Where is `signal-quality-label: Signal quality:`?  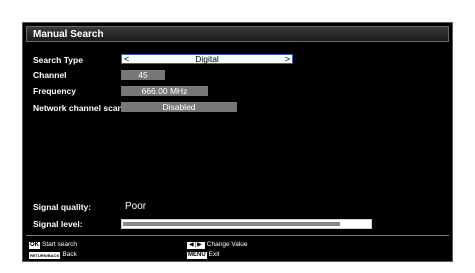
signal-quality-label: Signal quality: is located at coordinates (62, 207).